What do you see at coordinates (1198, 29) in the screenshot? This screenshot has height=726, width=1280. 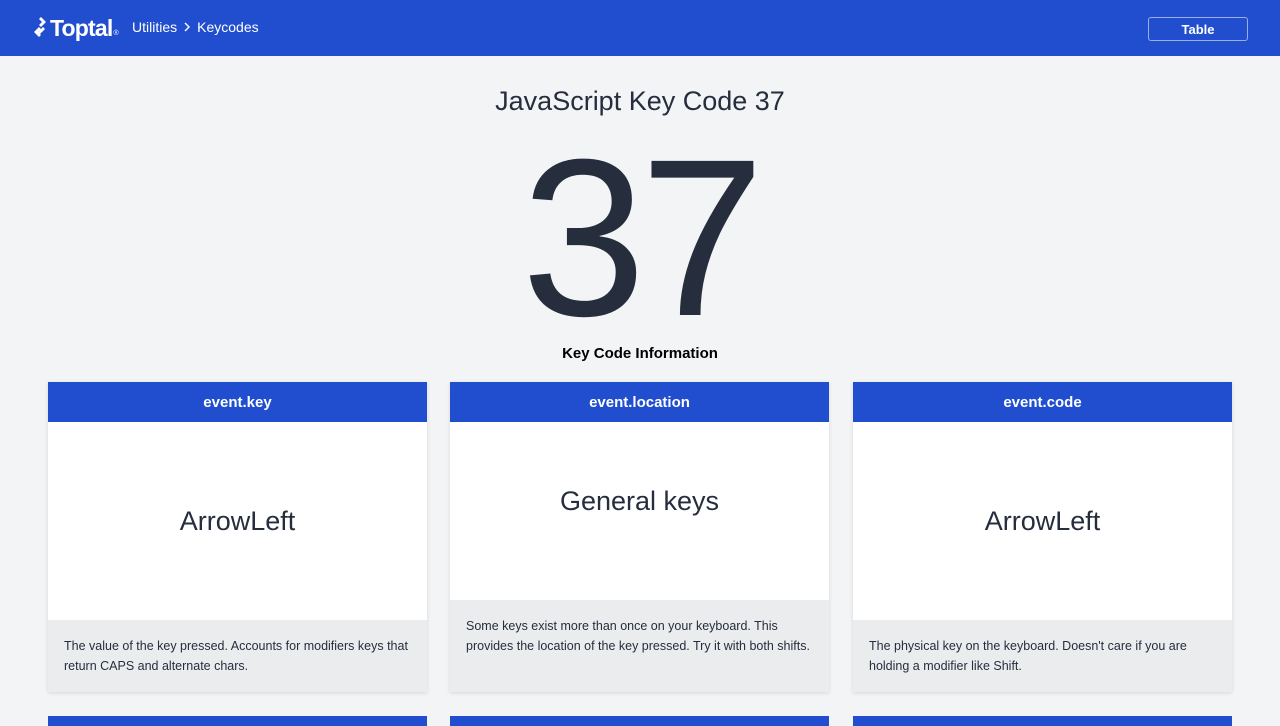 I see `table-button: Table` at bounding box center [1198, 29].